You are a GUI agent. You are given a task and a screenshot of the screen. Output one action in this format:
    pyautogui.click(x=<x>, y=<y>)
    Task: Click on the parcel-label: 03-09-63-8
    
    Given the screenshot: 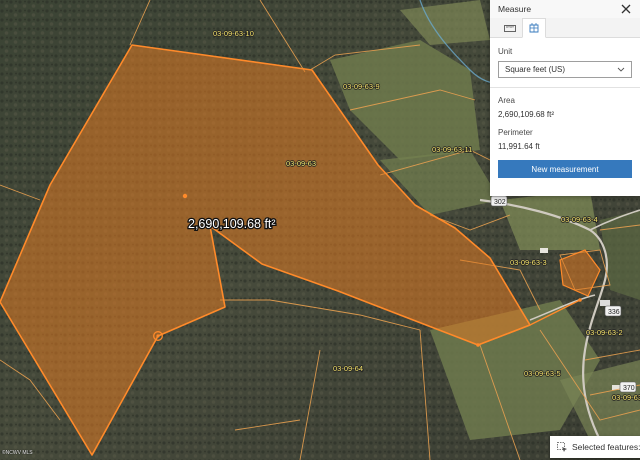 What is the action you would take?
    pyautogui.click(x=626, y=397)
    